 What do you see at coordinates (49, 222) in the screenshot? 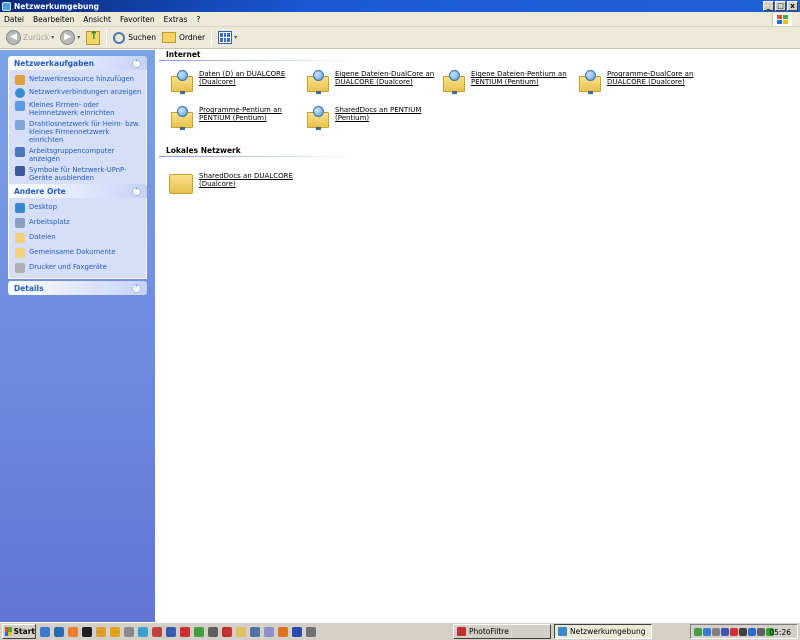
I see `link-label: Arbeitsplatz` at bounding box center [49, 222].